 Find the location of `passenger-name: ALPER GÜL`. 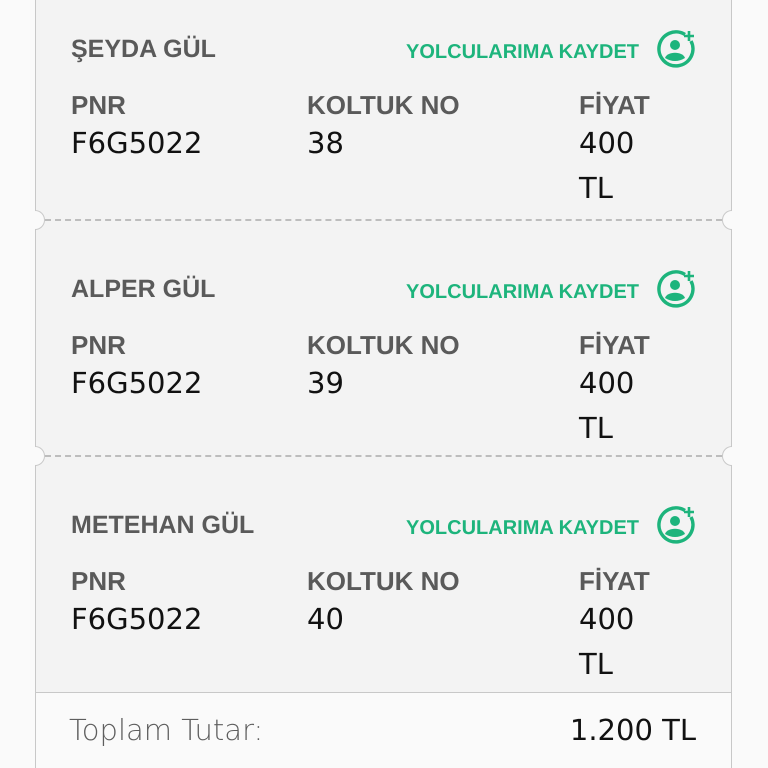

passenger-name: ALPER GÜL is located at coordinates (143, 289).